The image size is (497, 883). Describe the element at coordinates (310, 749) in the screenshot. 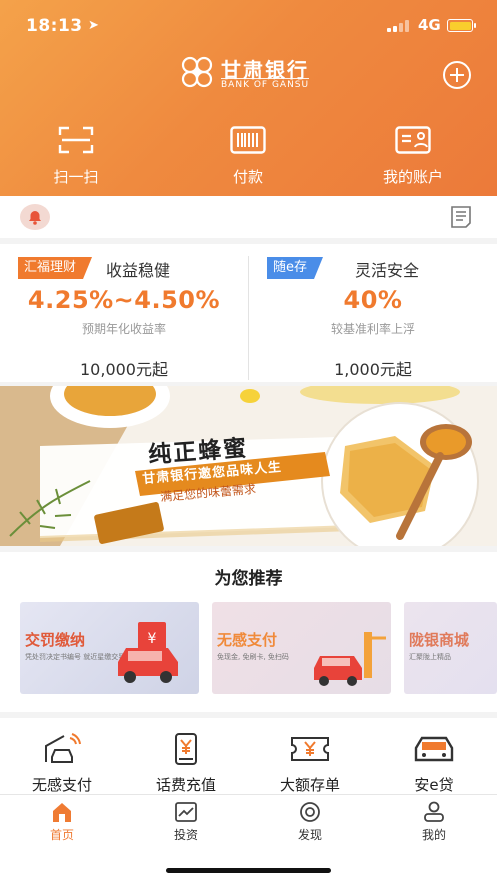

I see `yuan-ticket-icon` at that location.